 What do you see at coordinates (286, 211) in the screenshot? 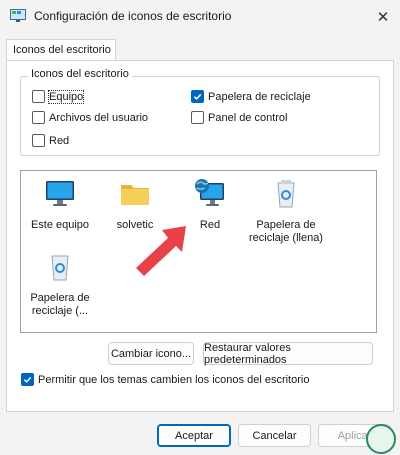
I see `list-item-papelera-llena: Papelera de reciclaje (llena)` at bounding box center [286, 211].